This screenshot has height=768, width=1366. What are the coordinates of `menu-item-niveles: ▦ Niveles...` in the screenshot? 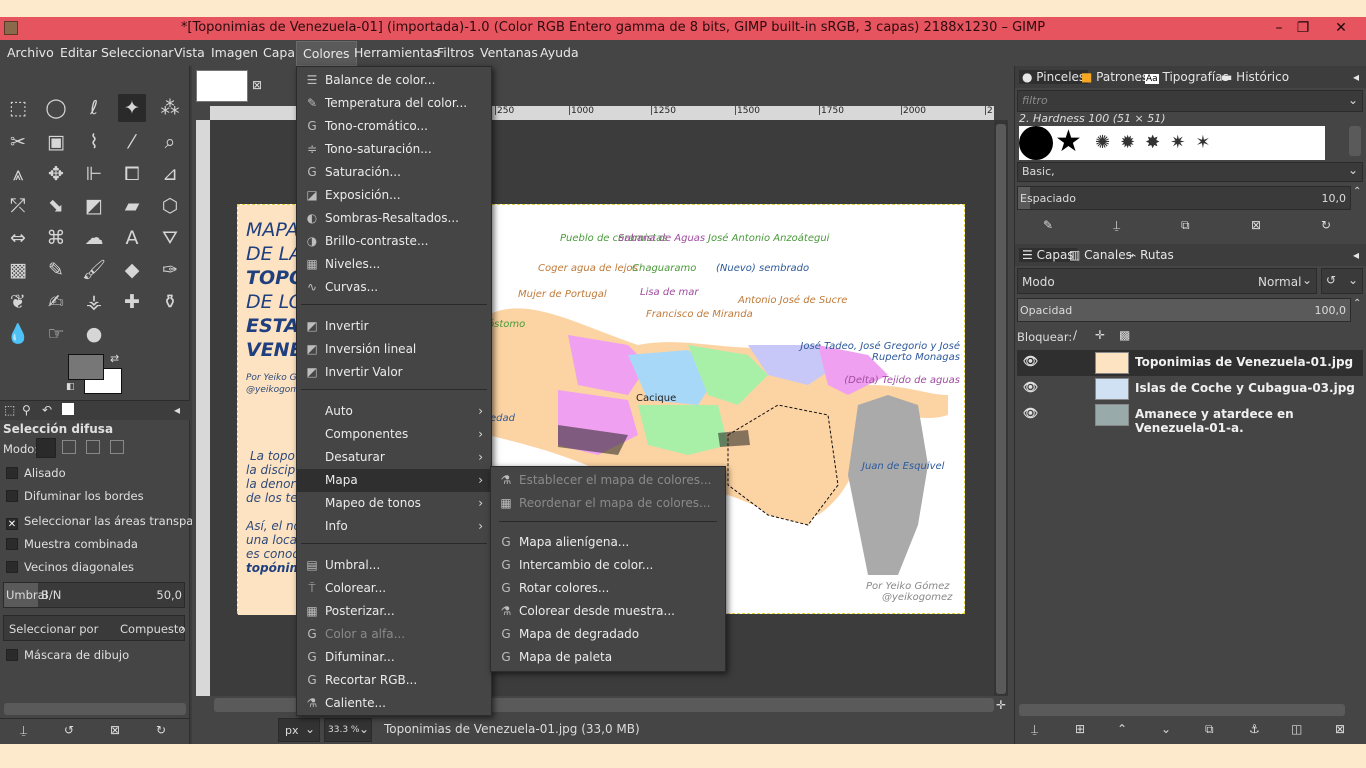 It's located at (394, 264).